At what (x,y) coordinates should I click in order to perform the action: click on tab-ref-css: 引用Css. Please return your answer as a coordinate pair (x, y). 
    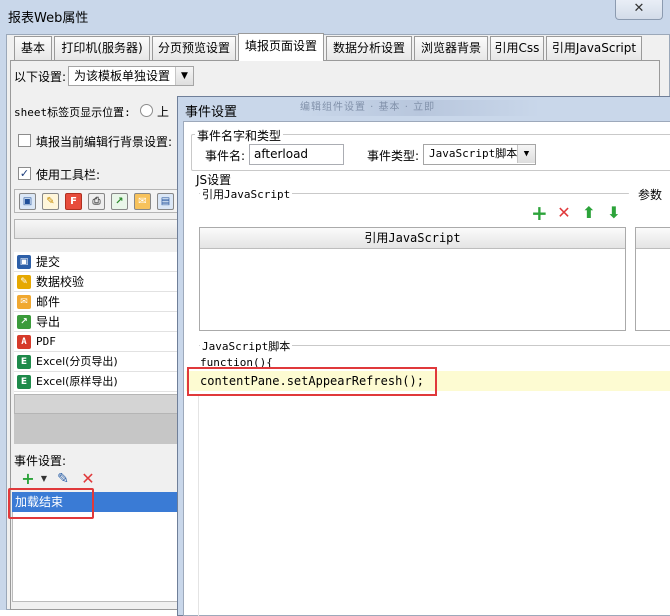
    Looking at the image, I should click on (517, 48).